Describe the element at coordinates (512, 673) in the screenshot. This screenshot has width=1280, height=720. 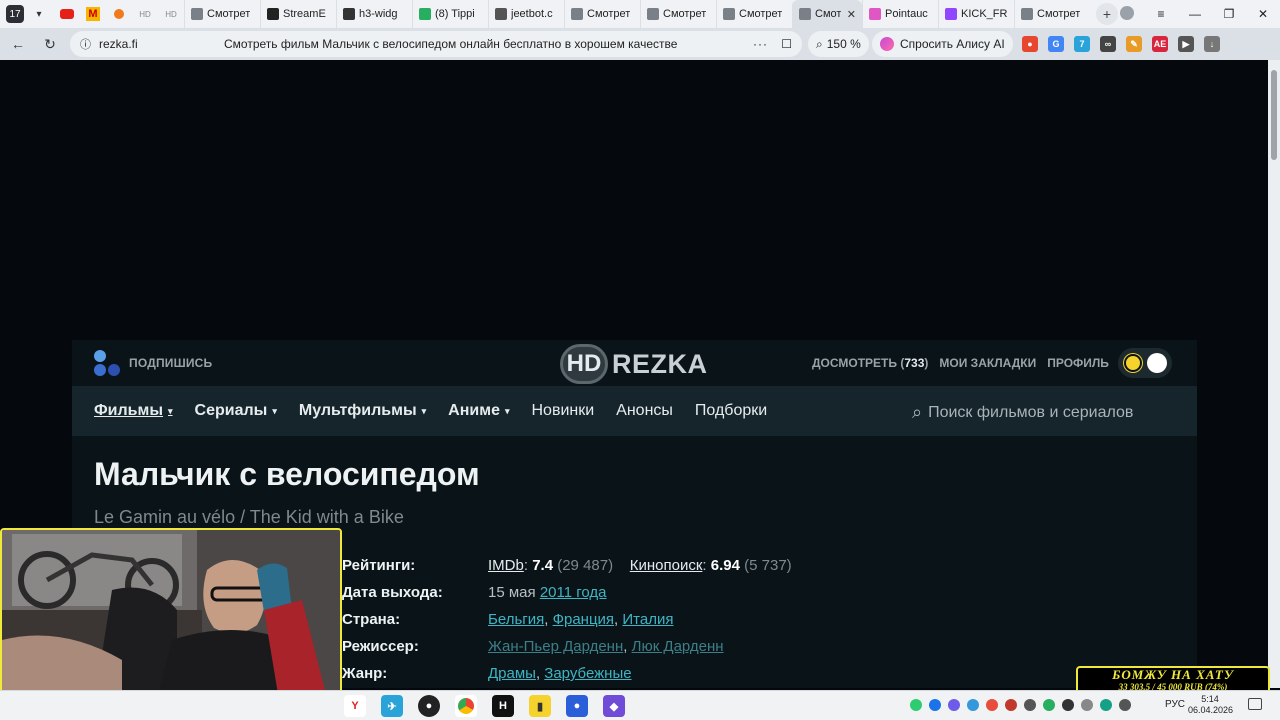
I see `genre-link: Драмы` at that location.